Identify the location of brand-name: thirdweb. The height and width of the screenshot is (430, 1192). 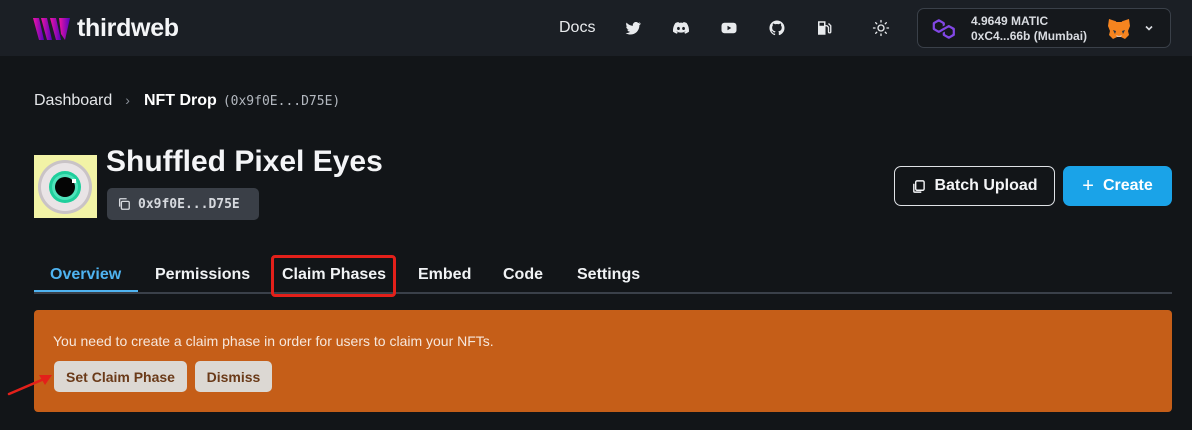
(128, 28).